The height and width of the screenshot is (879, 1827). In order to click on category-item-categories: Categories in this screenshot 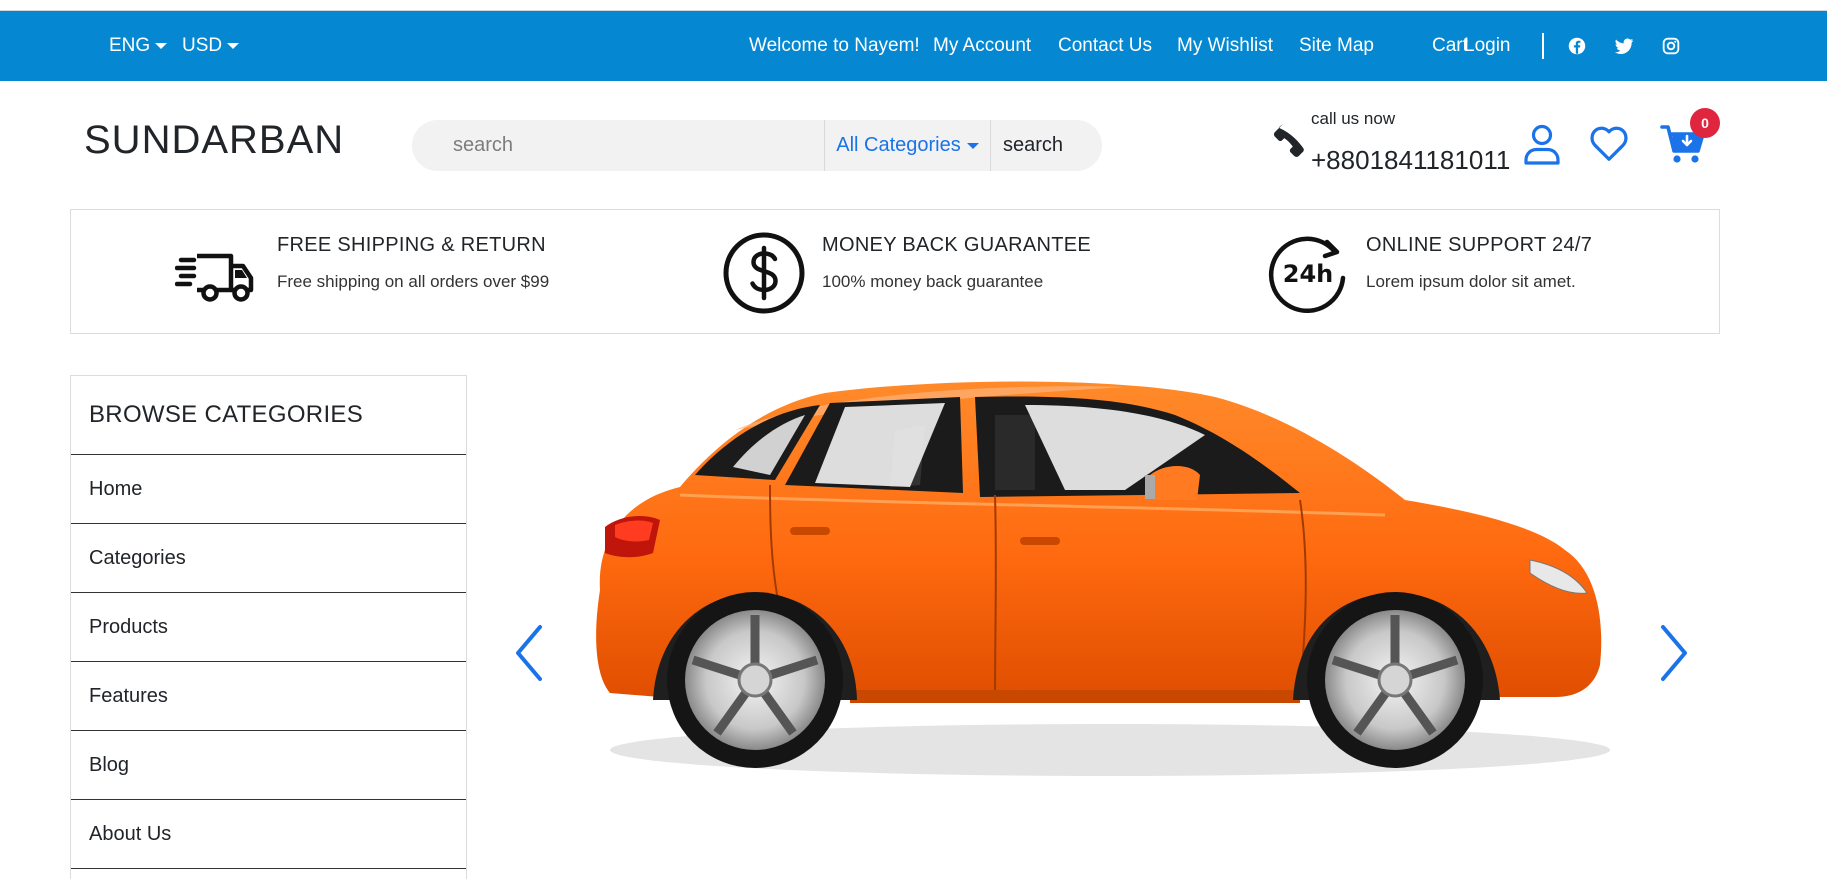, I will do `click(268, 558)`.